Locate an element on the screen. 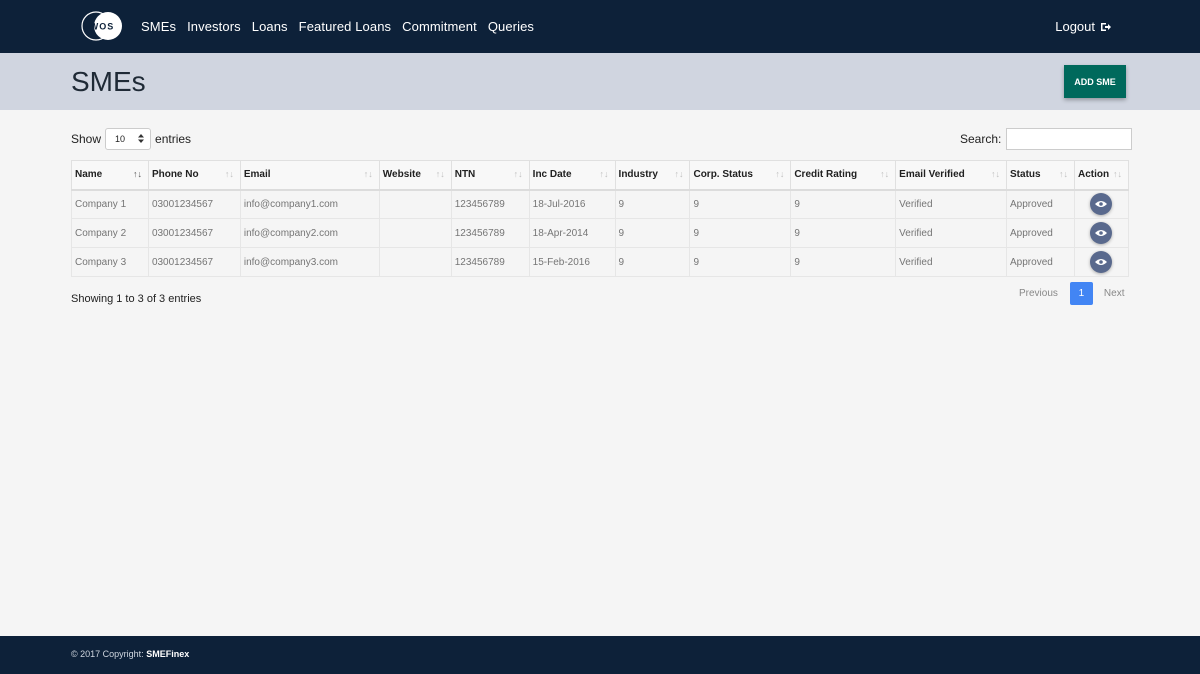  copyright-text: © 2017 Copyright: is located at coordinates (107, 654).